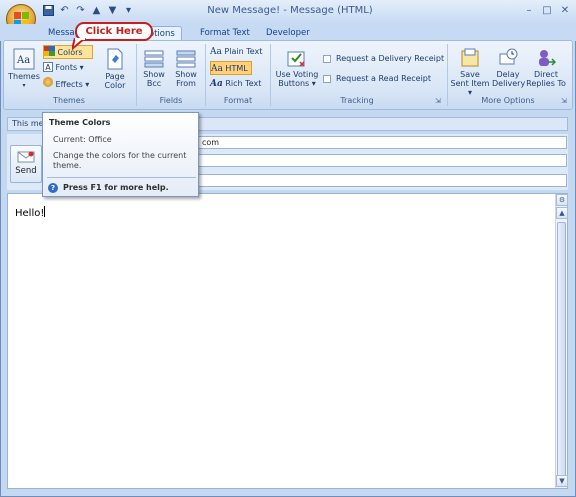  I want to click on subject-field, so click(382, 180).